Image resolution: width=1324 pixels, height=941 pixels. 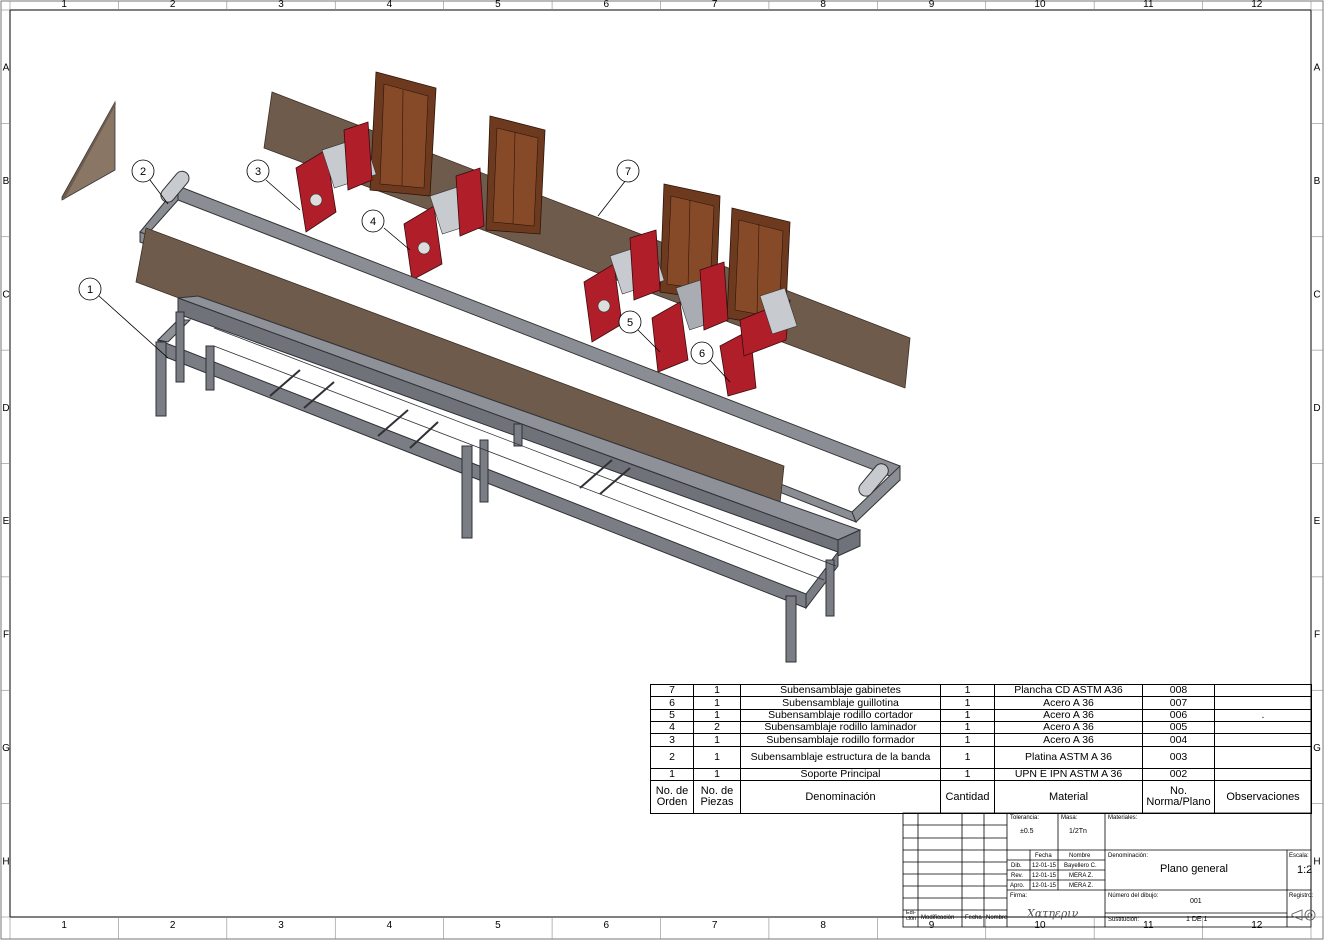 What do you see at coordinates (1128, 856) in the screenshot?
I see `denominacion-label: Denominación:` at bounding box center [1128, 856].